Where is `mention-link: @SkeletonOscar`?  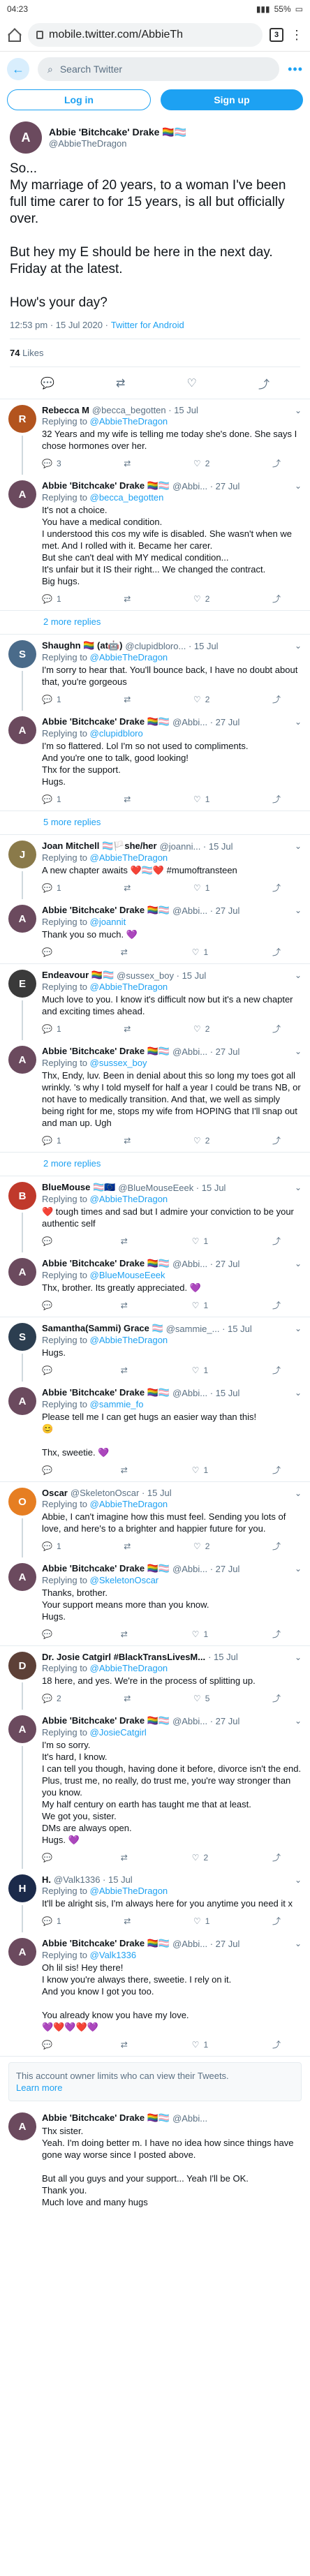
mention-link: @SkeletonOscar is located at coordinates (124, 1580).